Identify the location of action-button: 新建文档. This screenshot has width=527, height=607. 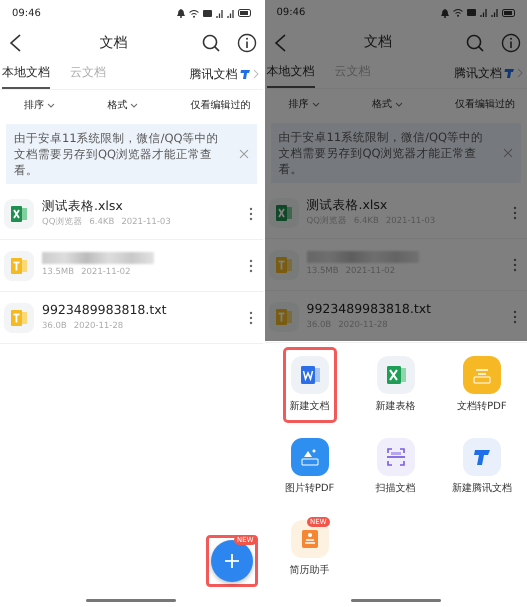
(309, 385).